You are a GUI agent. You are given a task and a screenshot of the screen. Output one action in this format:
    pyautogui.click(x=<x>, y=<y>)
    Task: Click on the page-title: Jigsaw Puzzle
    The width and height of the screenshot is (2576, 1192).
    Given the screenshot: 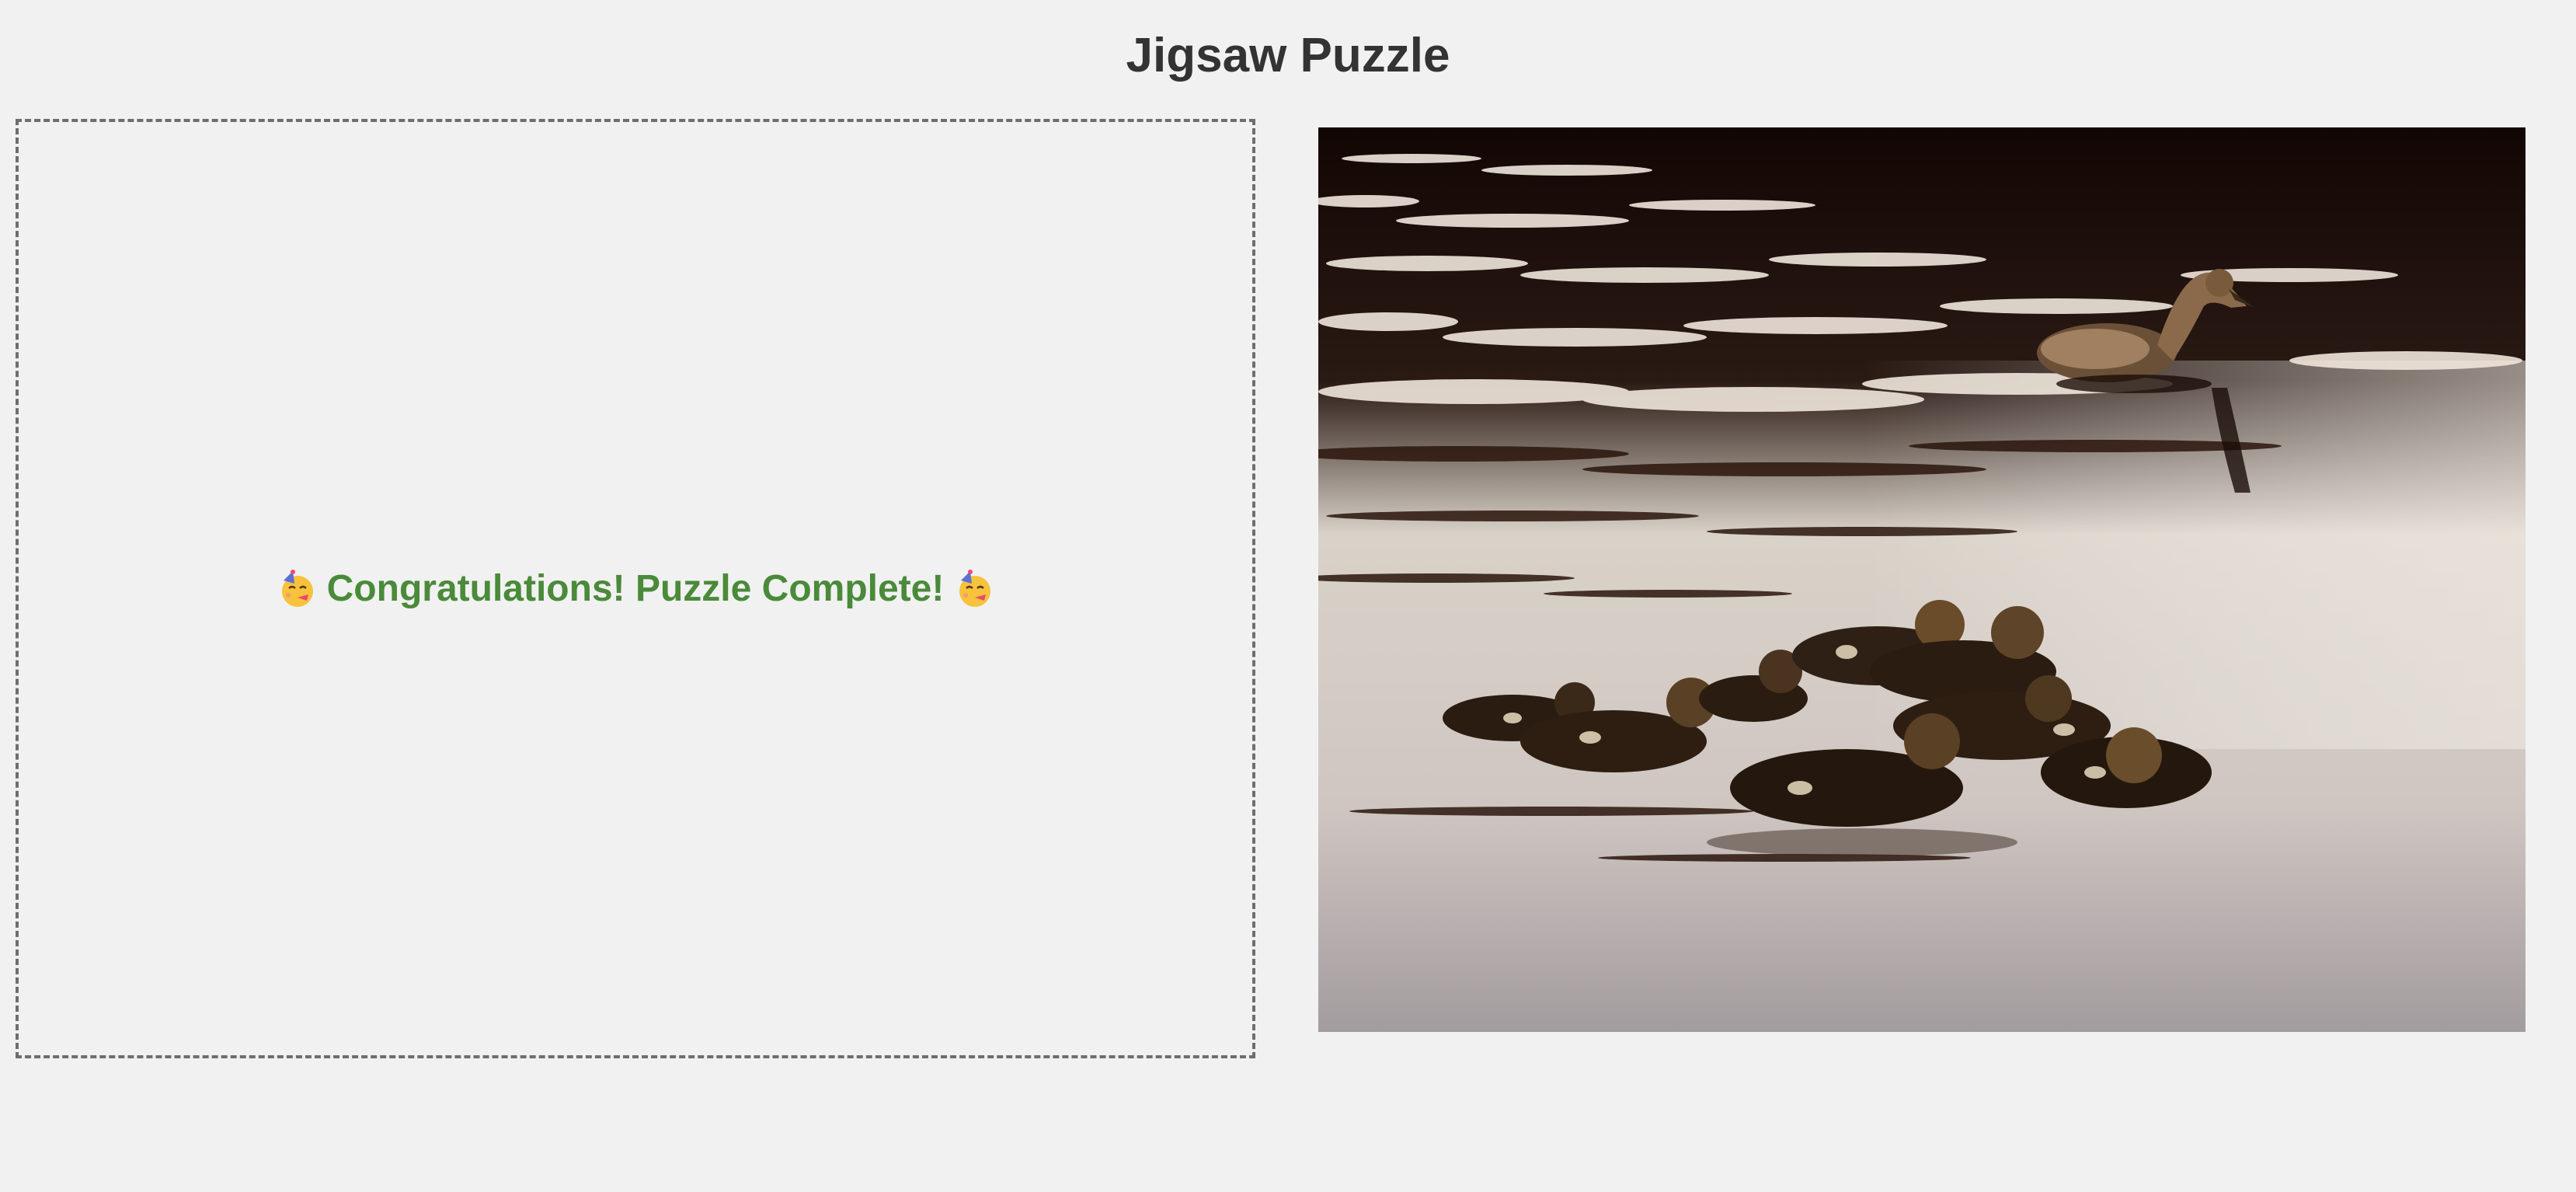 What is the action you would take?
    pyautogui.click(x=1288, y=55)
    